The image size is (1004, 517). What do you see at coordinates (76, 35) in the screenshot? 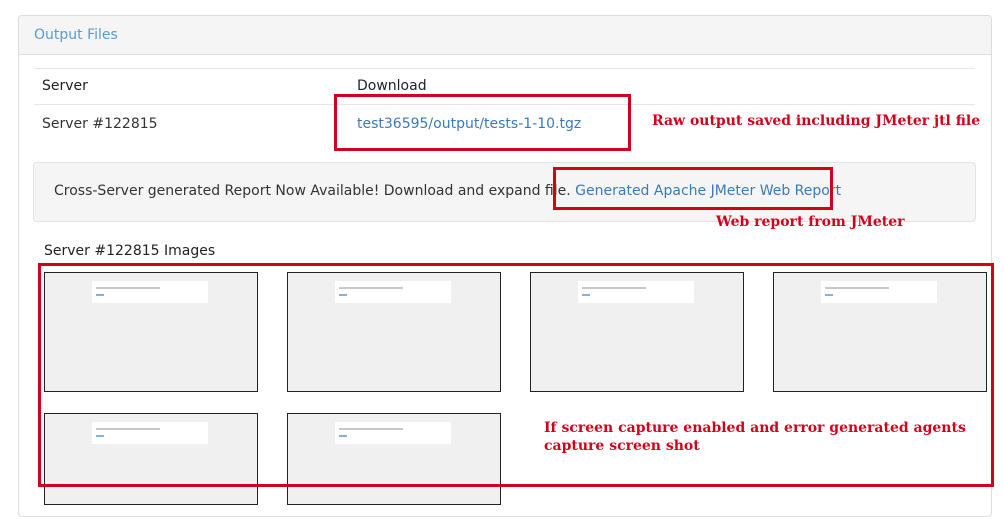
I see `panel-title: Output Files` at bounding box center [76, 35].